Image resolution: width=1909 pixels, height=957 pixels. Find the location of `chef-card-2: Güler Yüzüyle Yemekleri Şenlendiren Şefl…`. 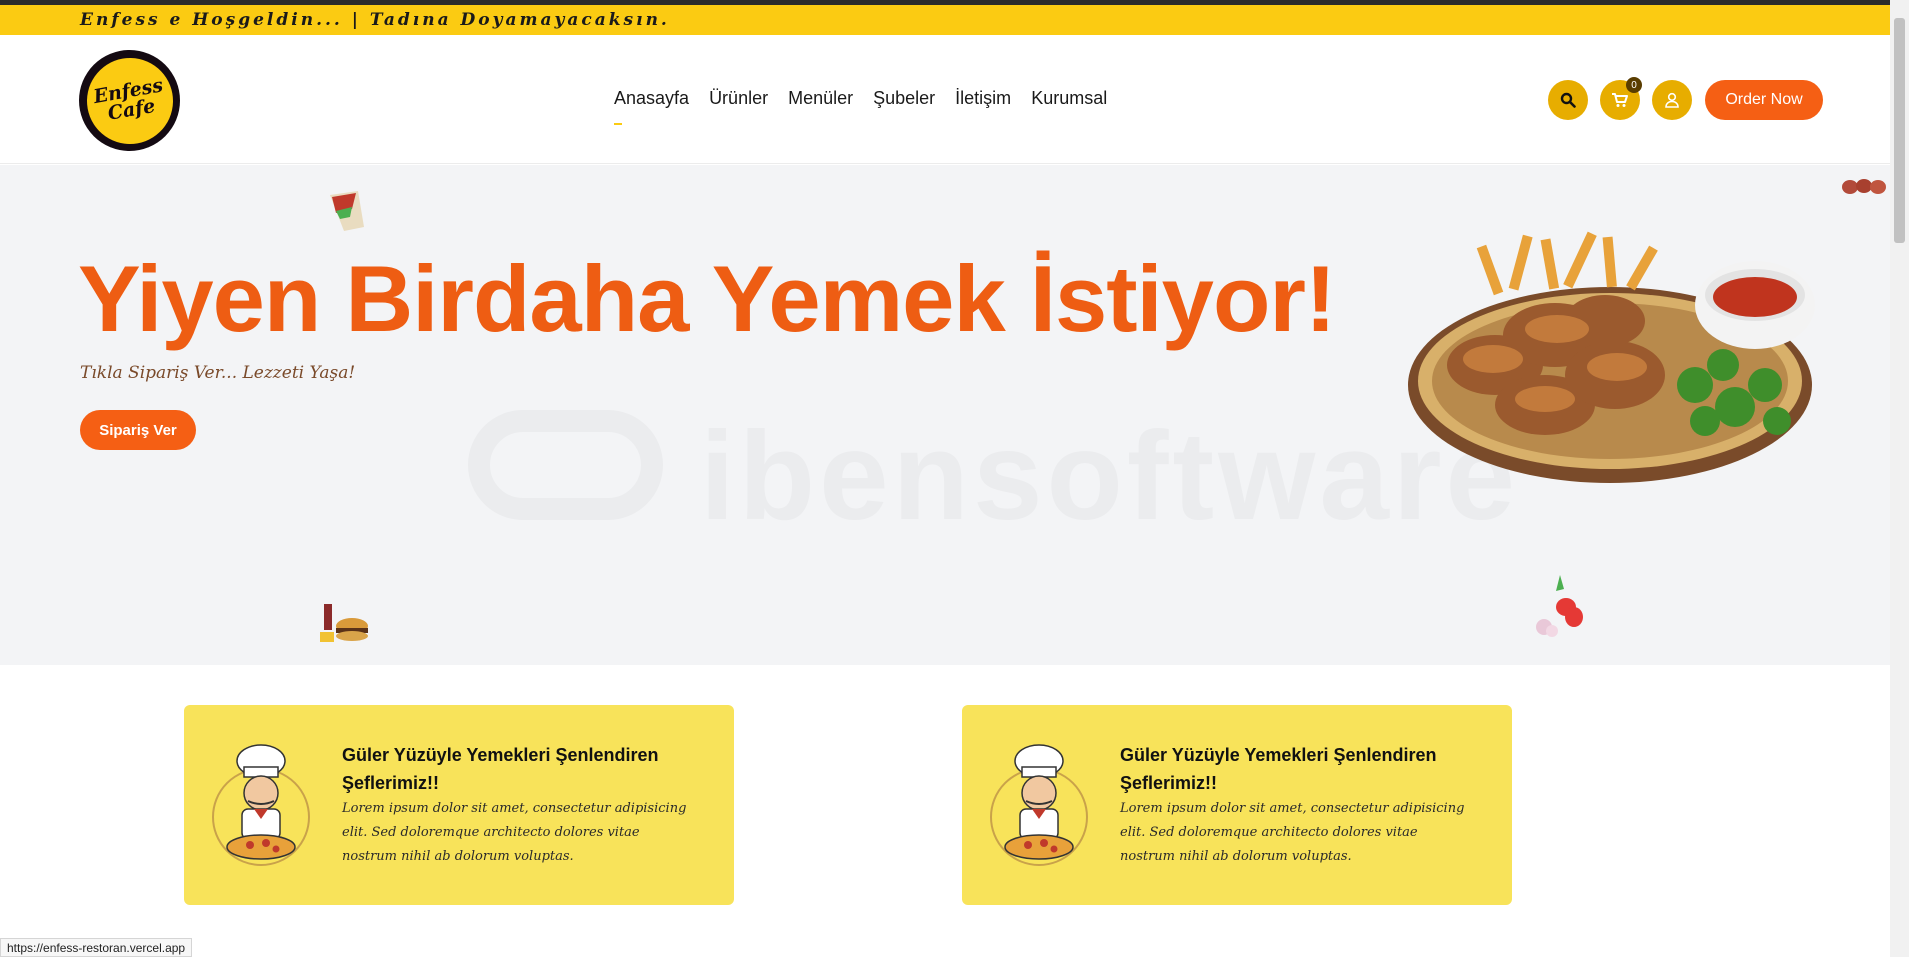

chef-card-2: Güler Yüzüyle Yemekleri Şenlendiren Şefl… is located at coordinates (1237, 805).